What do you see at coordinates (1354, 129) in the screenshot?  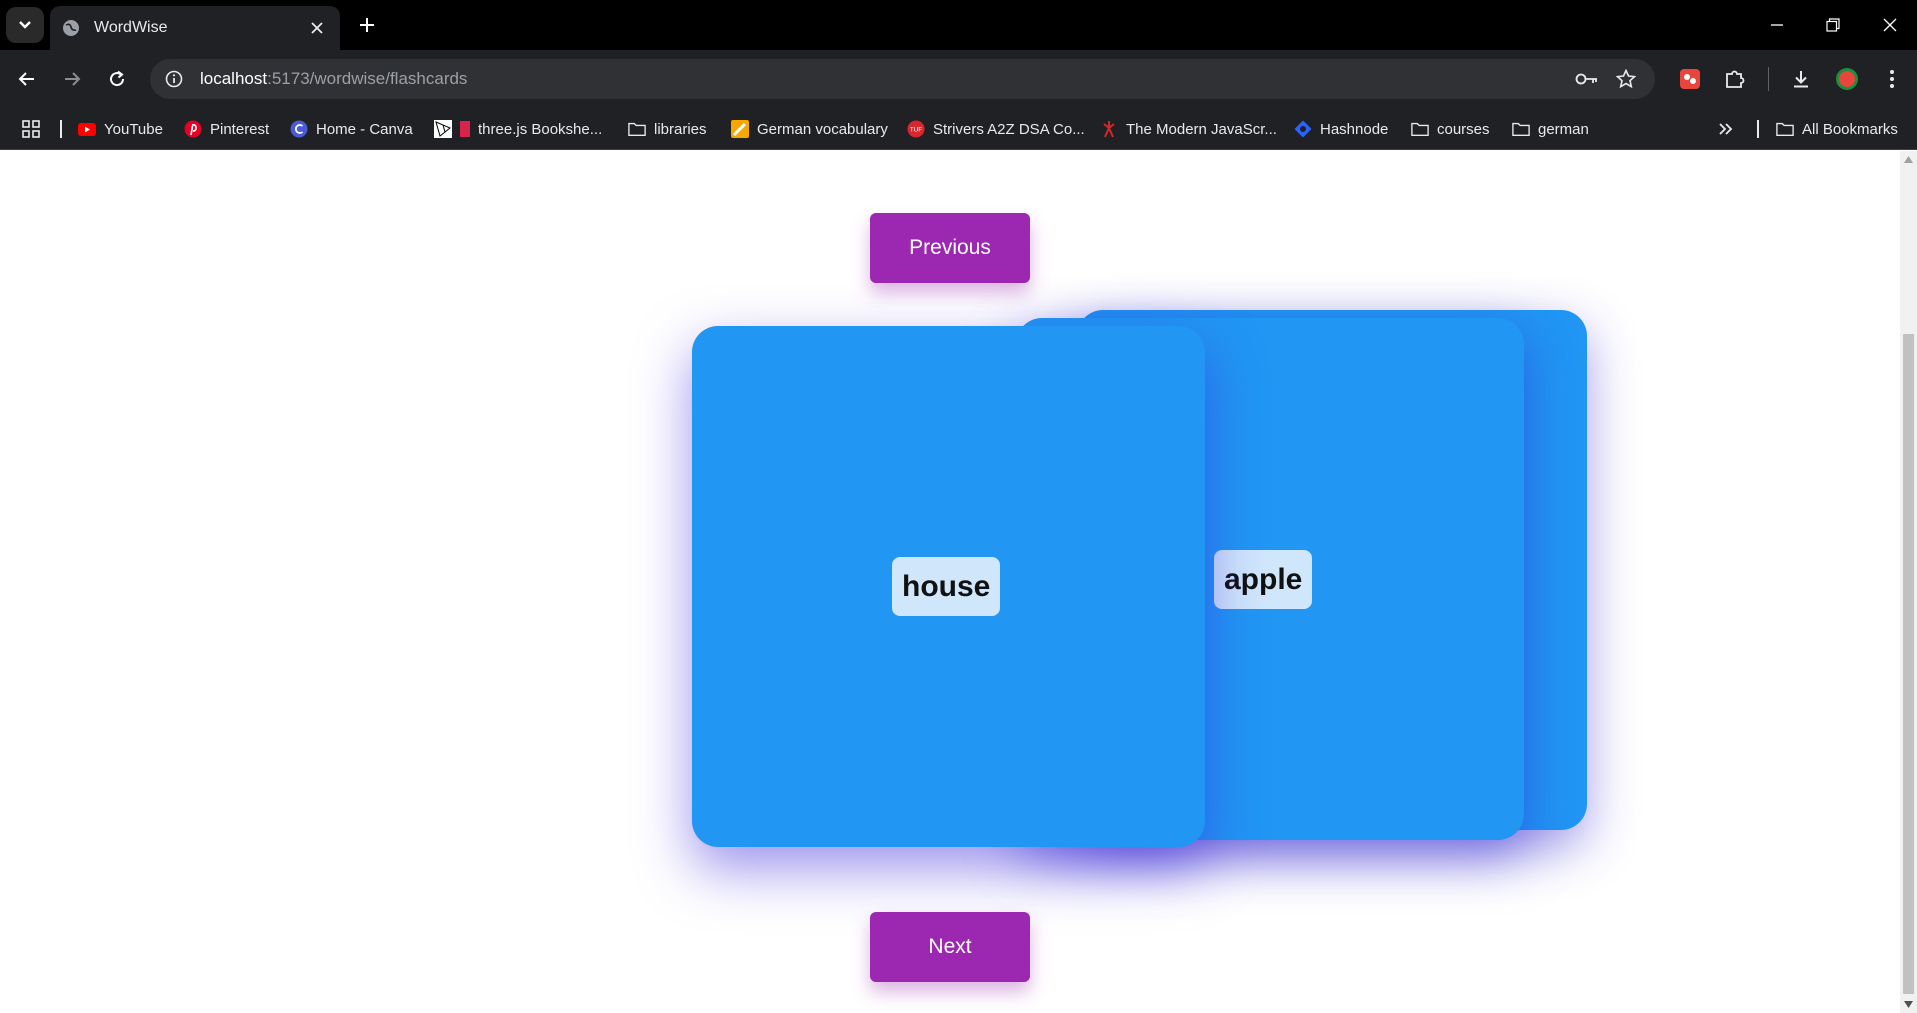 I see `bookmark-label: Hashnode` at bounding box center [1354, 129].